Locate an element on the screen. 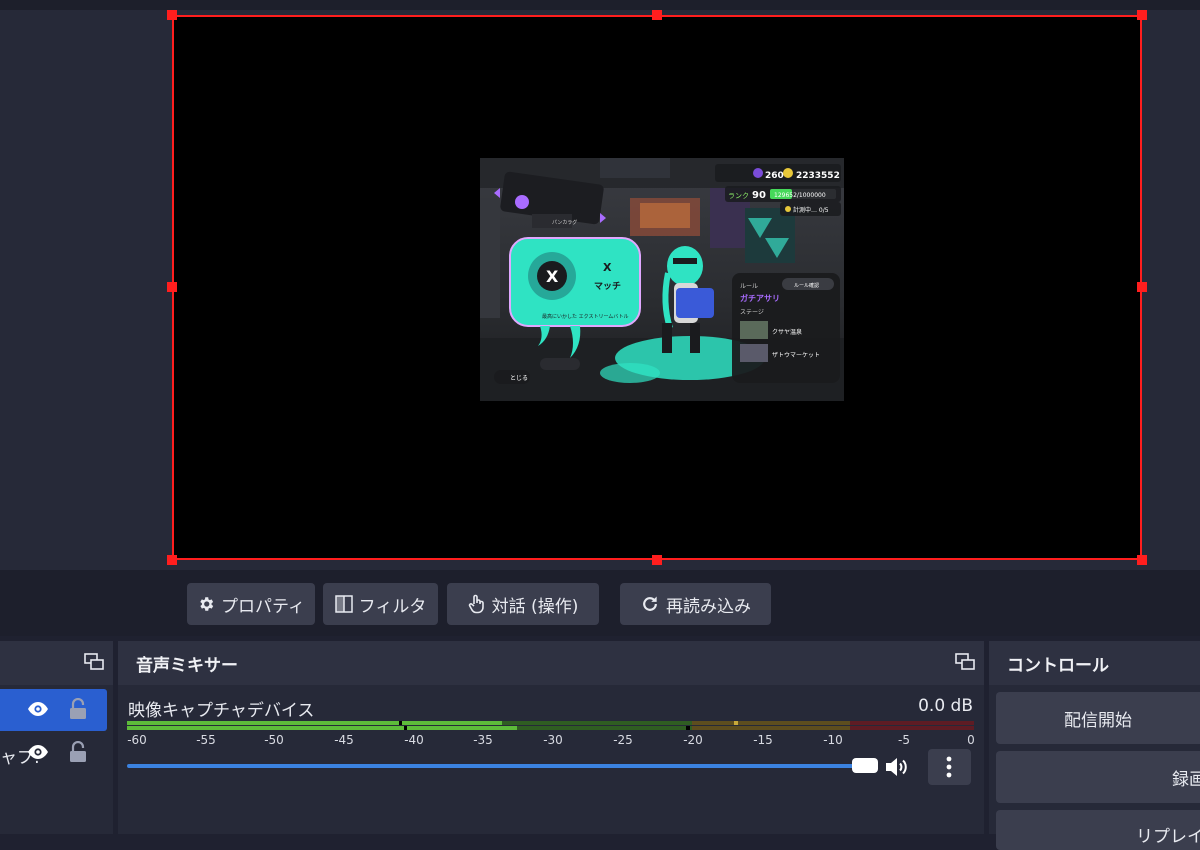  meter-l-active is located at coordinates (314, 723).